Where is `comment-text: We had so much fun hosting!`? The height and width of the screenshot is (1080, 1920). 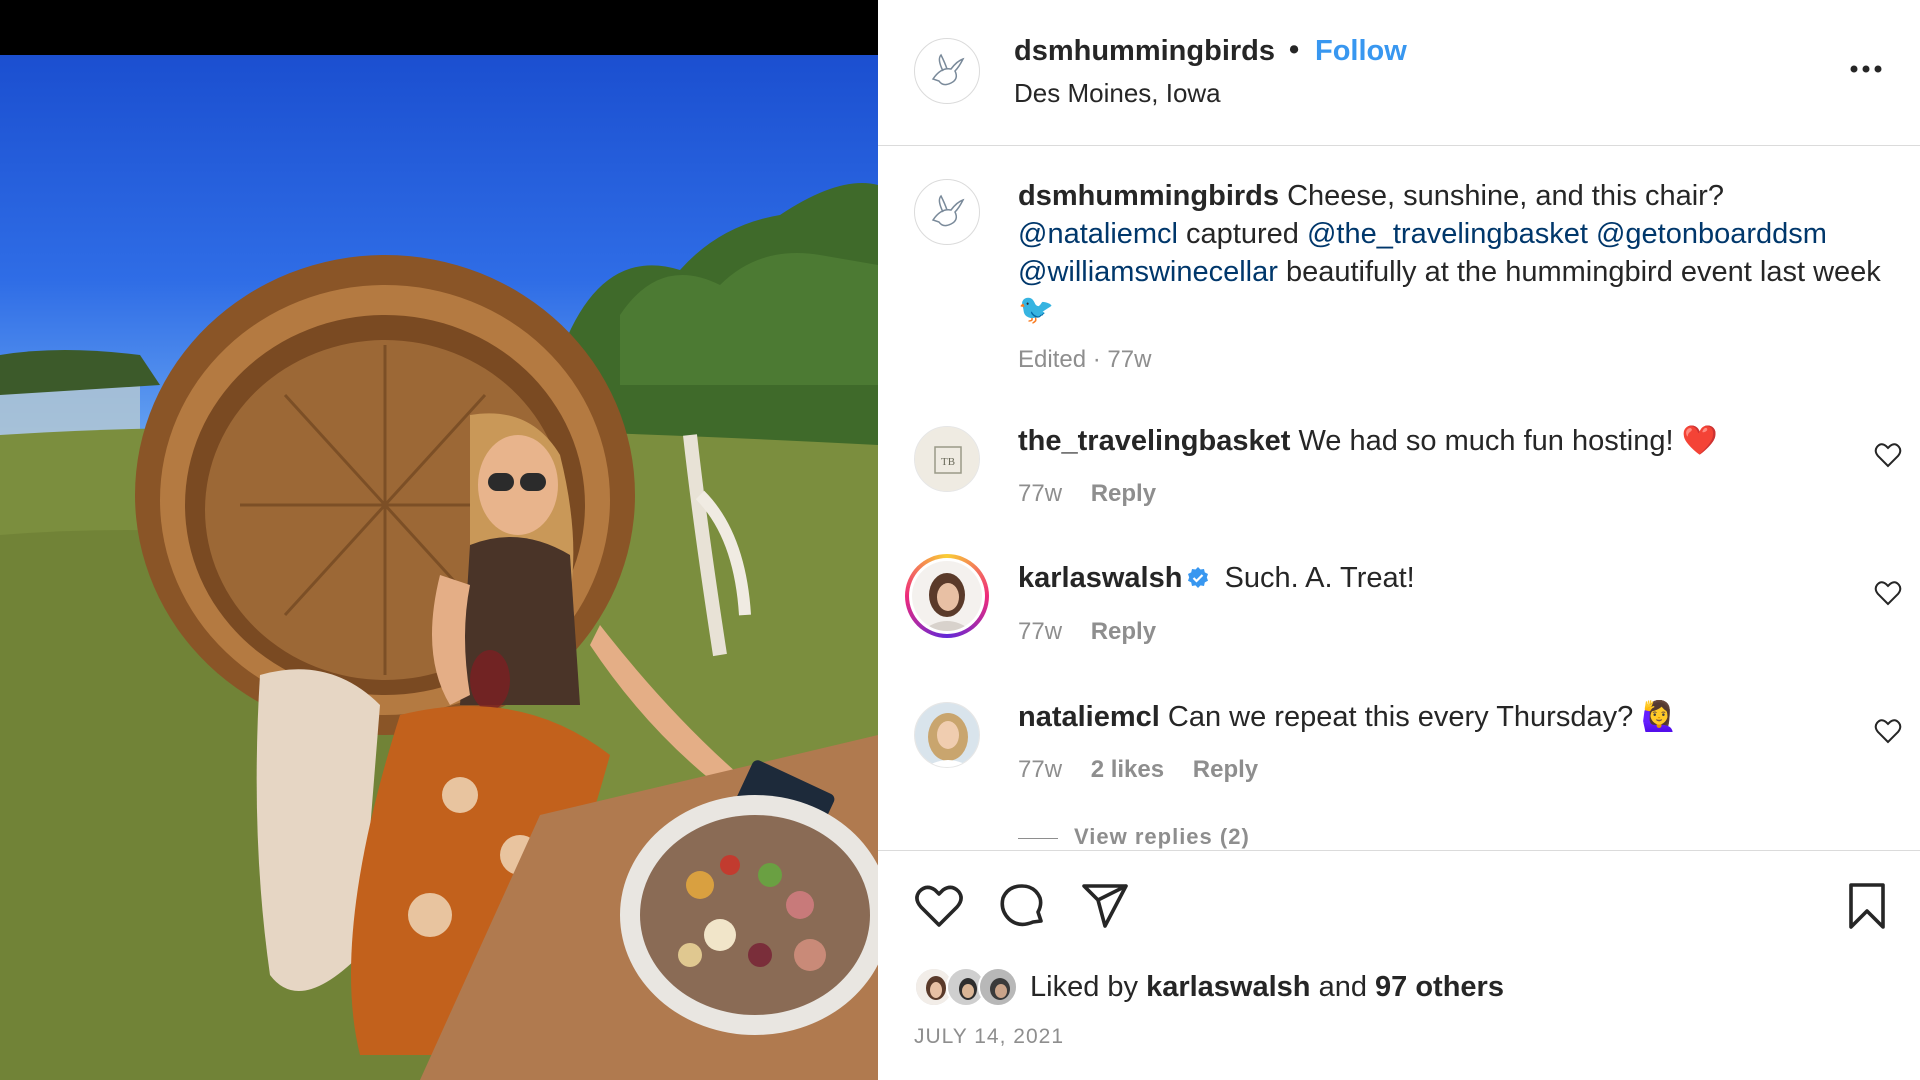 comment-text: We had so much fun hosting! is located at coordinates (1486, 441).